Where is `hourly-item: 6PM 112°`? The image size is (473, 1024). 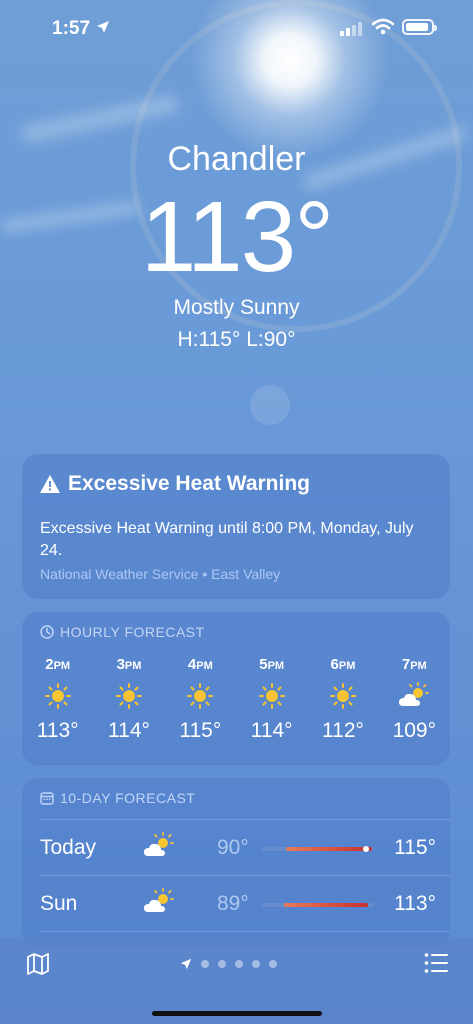
hourly-item: 6PM 112° is located at coordinates (342, 699).